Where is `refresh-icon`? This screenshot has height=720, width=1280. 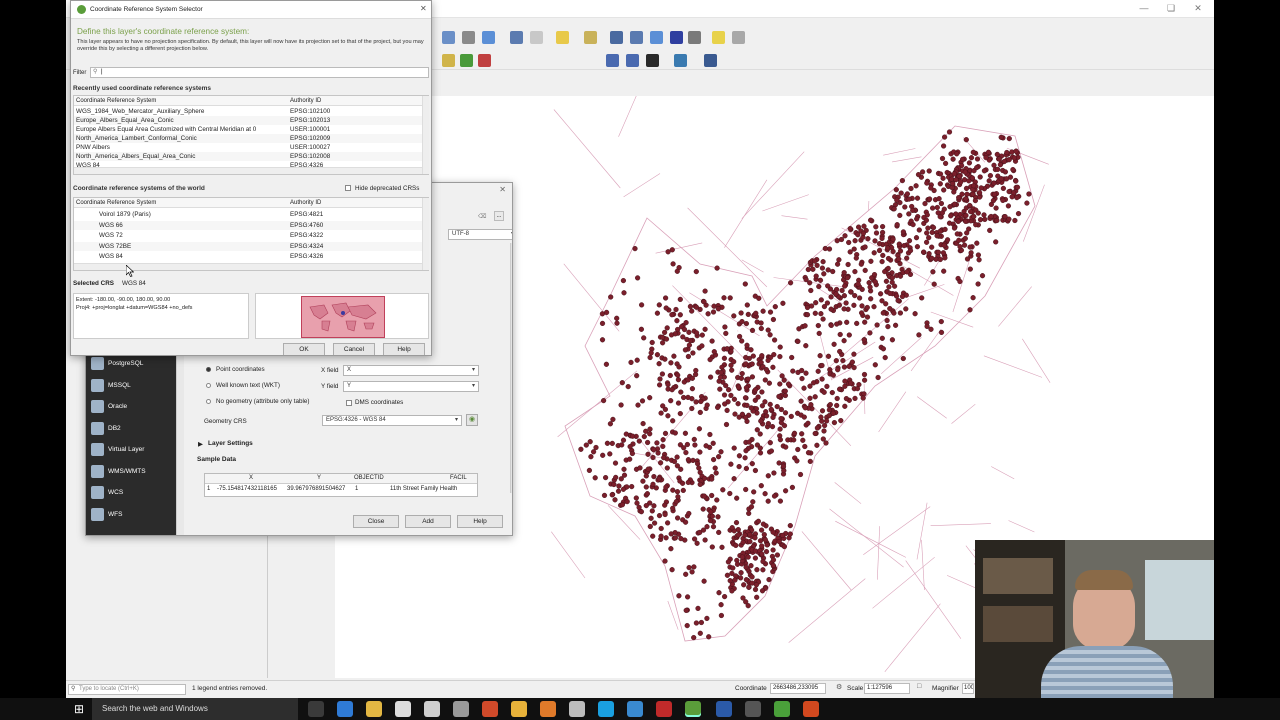 refresh-icon is located at coordinates (488, 37).